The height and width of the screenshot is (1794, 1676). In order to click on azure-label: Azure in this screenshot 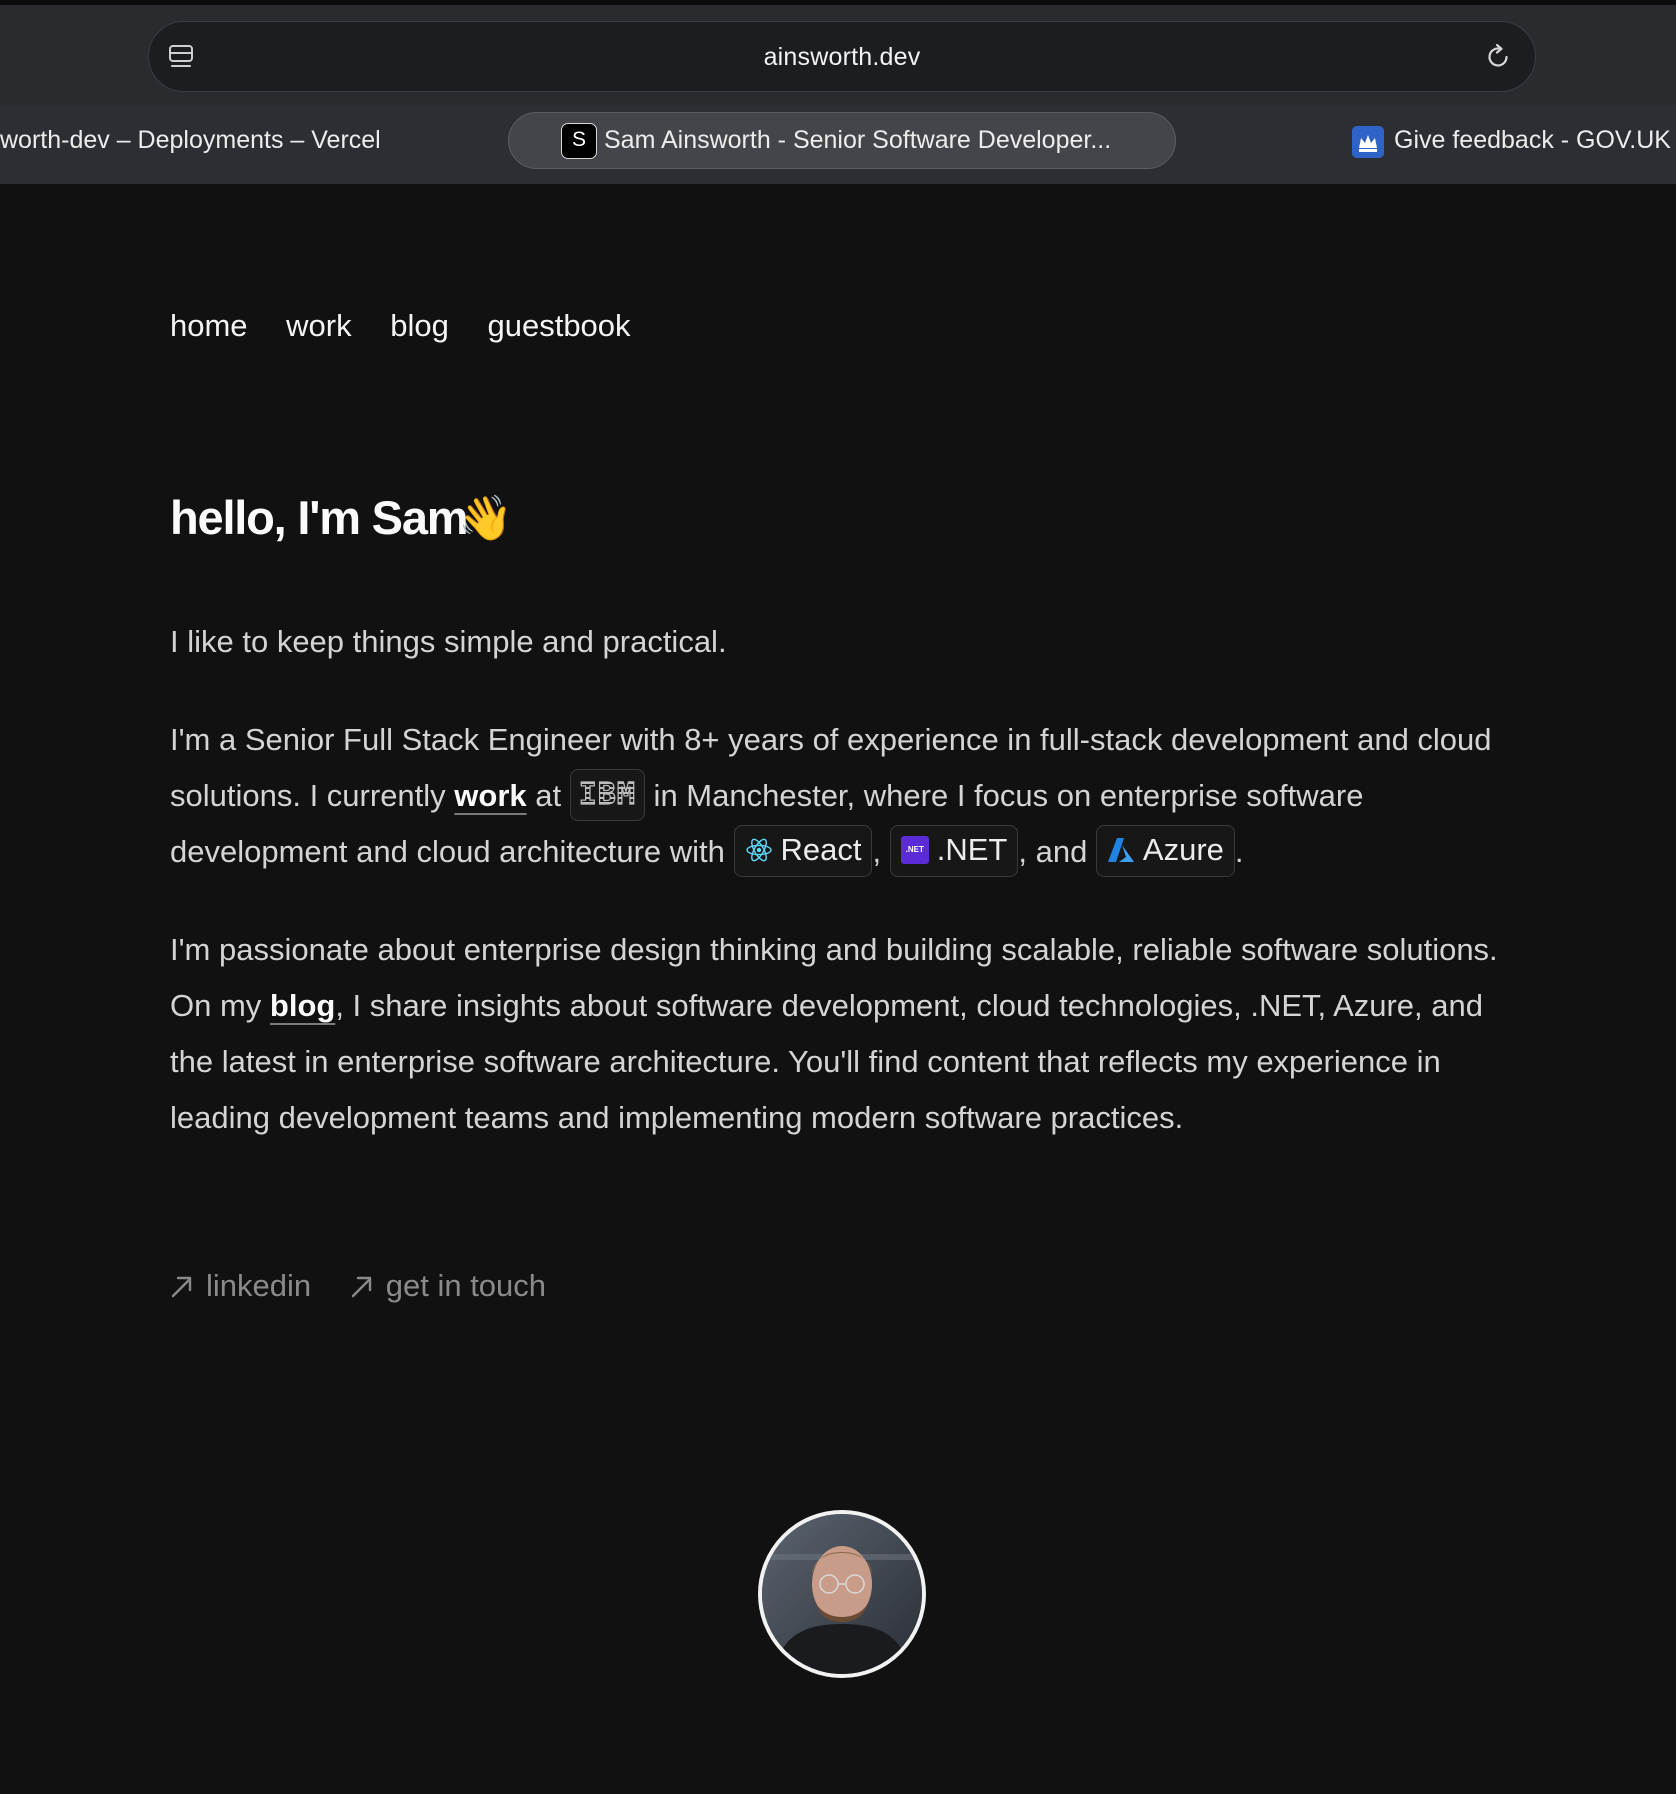, I will do `click(1183, 849)`.